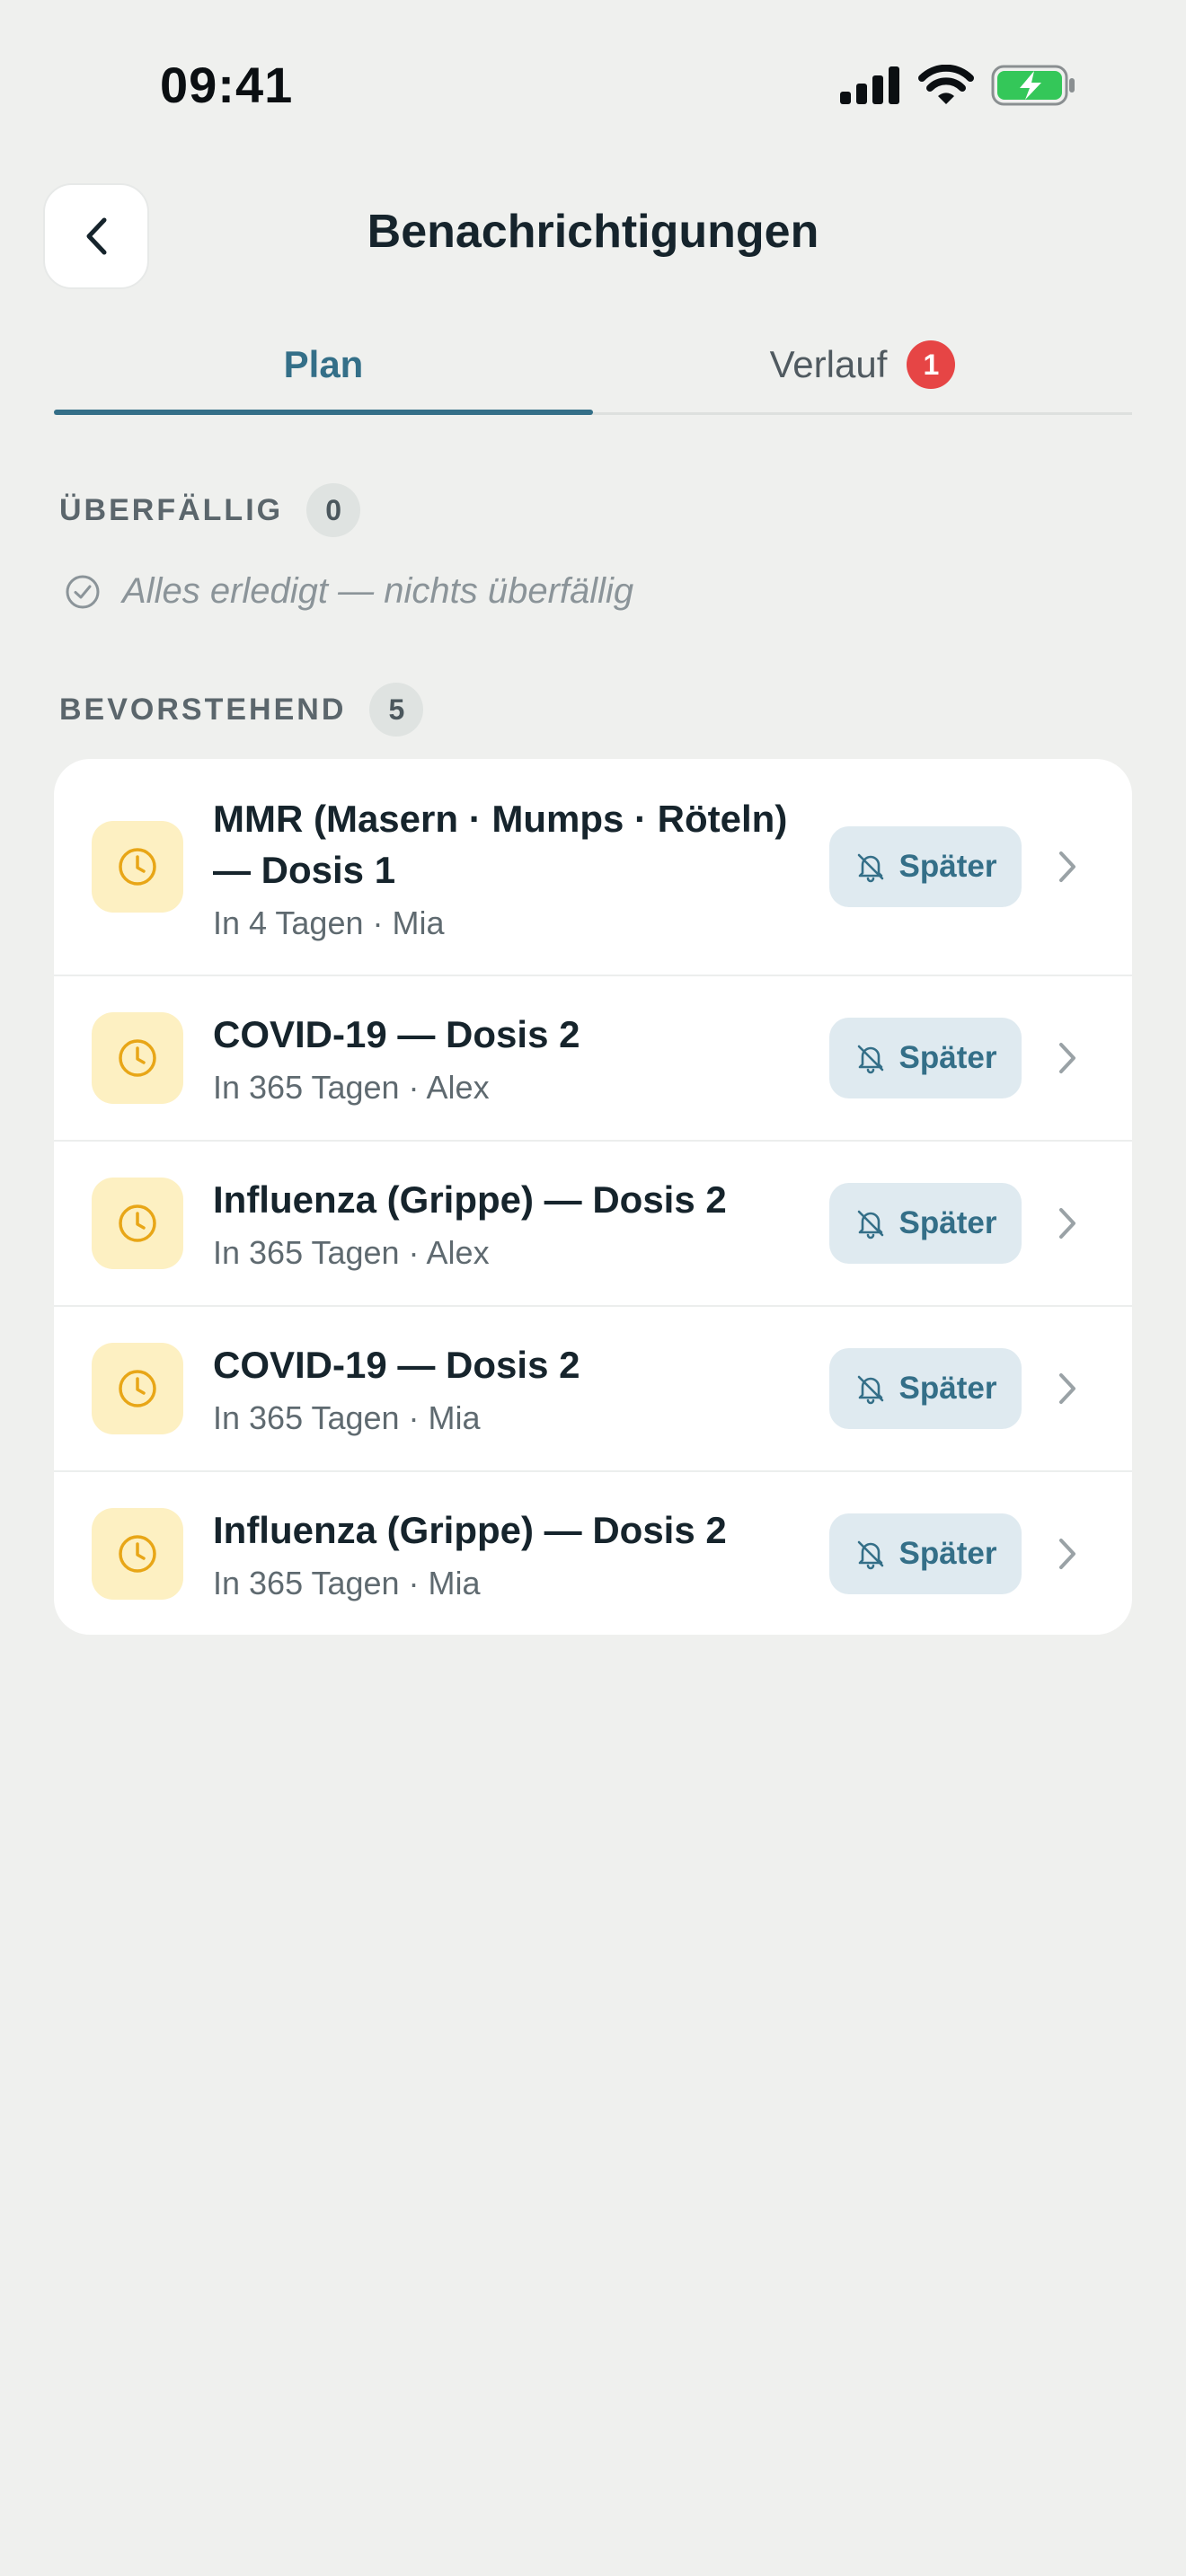  What do you see at coordinates (593, 232) in the screenshot?
I see `page-title: Benachrichtigungen` at bounding box center [593, 232].